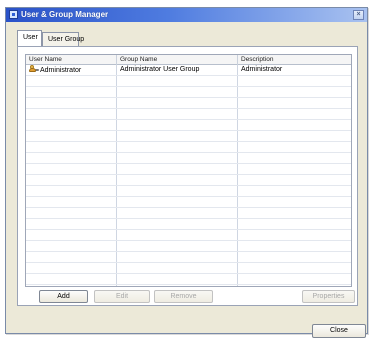 Image resolution: width=374 pixels, height=348 pixels. What do you see at coordinates (358, 15) in the screenshot?
I see `window-close-button: ×` at bounding box center [358, 15].